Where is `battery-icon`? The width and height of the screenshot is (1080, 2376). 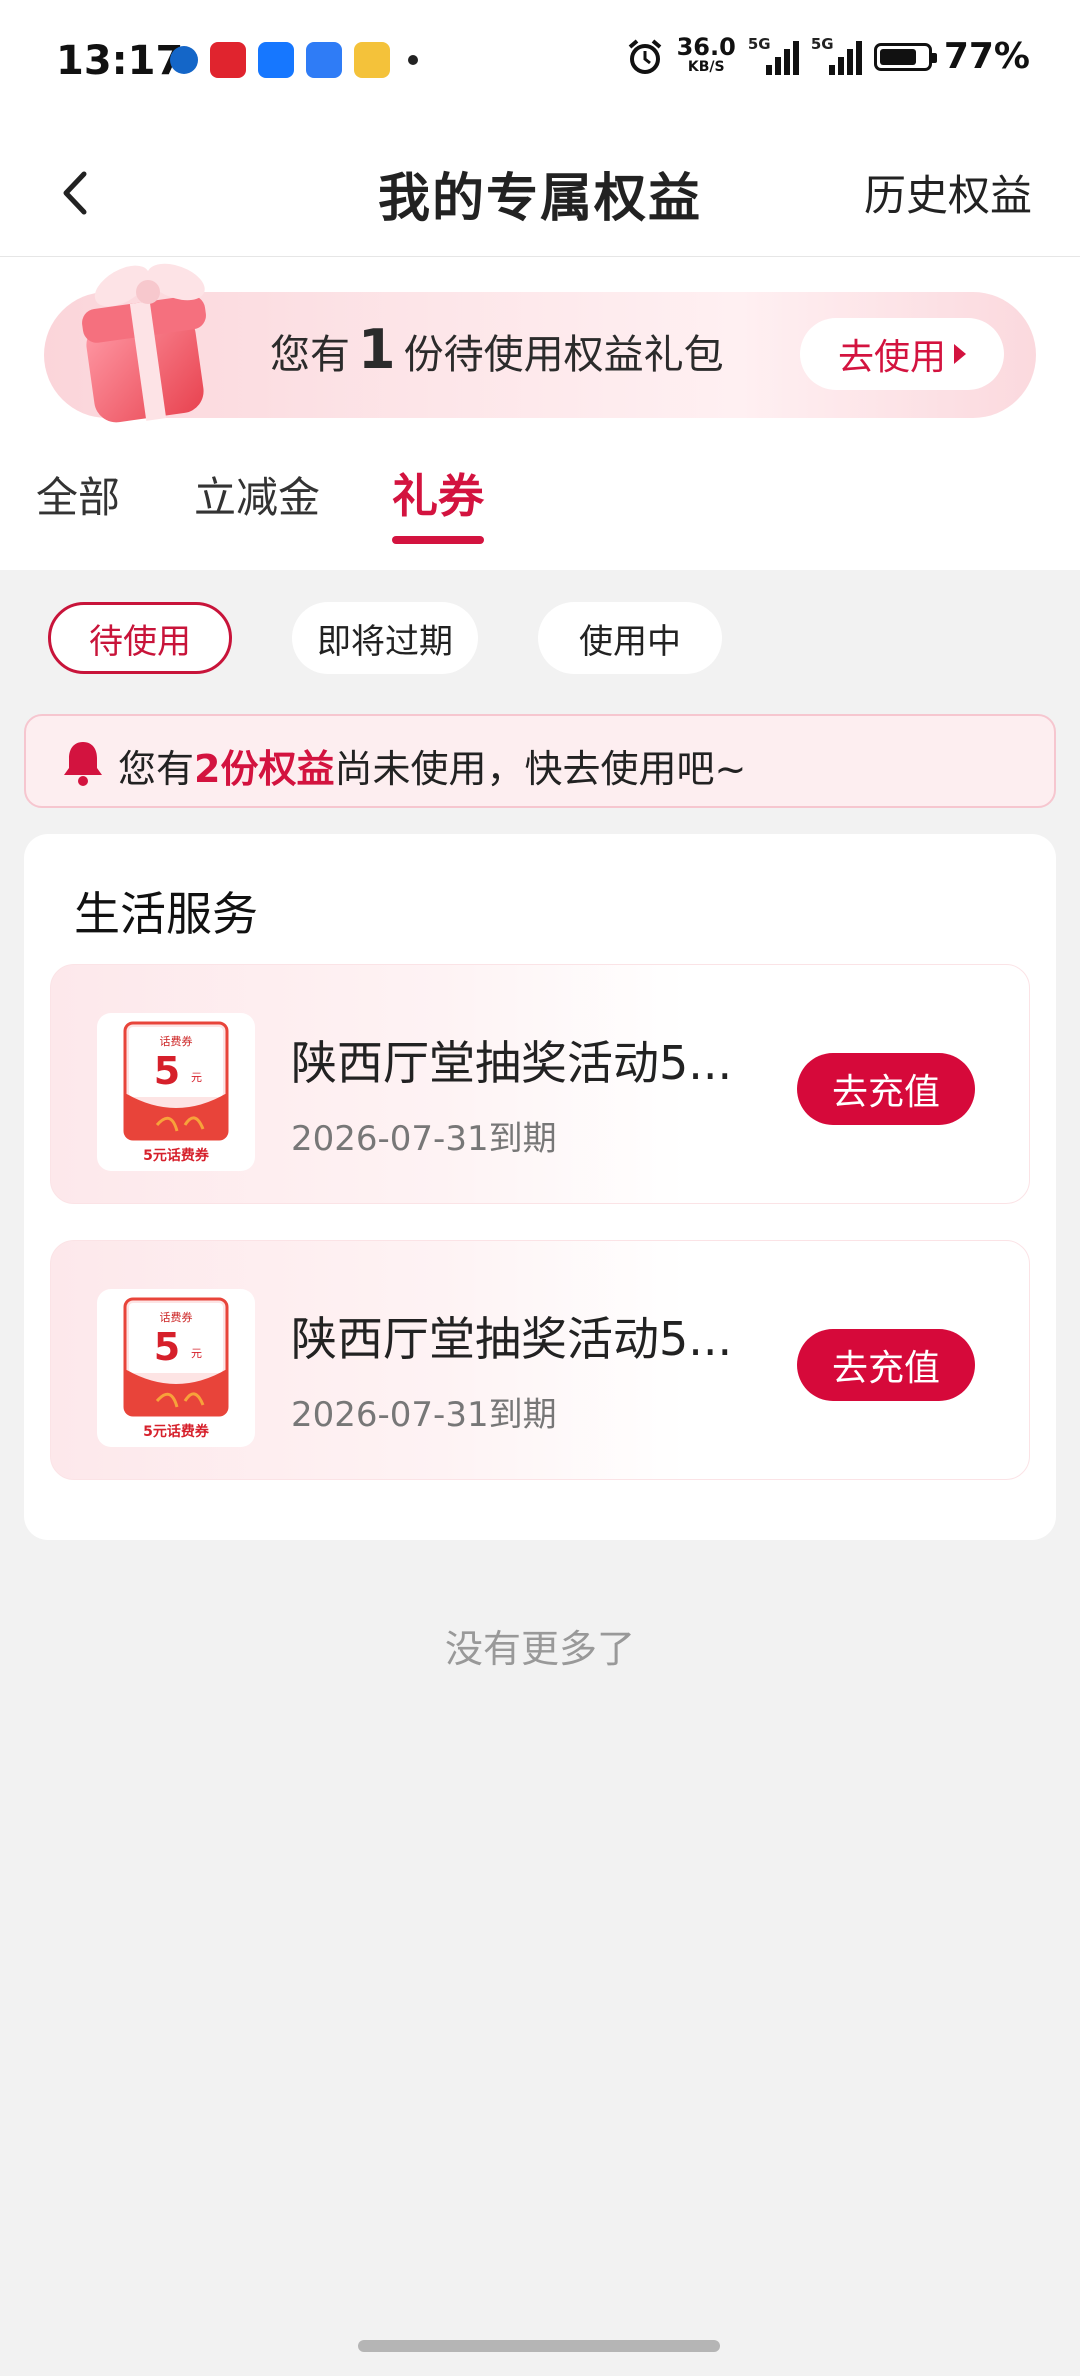 battery-icon is located at coordinates (905, 56).